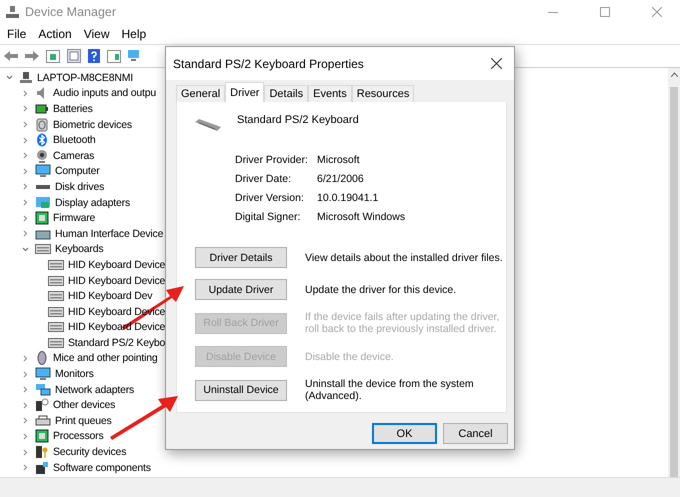 Image resolution: width=680 pixels, height=497 pixels. Describe the element at coordinates (79, 186) in the screenshot. I see `tree-item: Disk drives` at that location.